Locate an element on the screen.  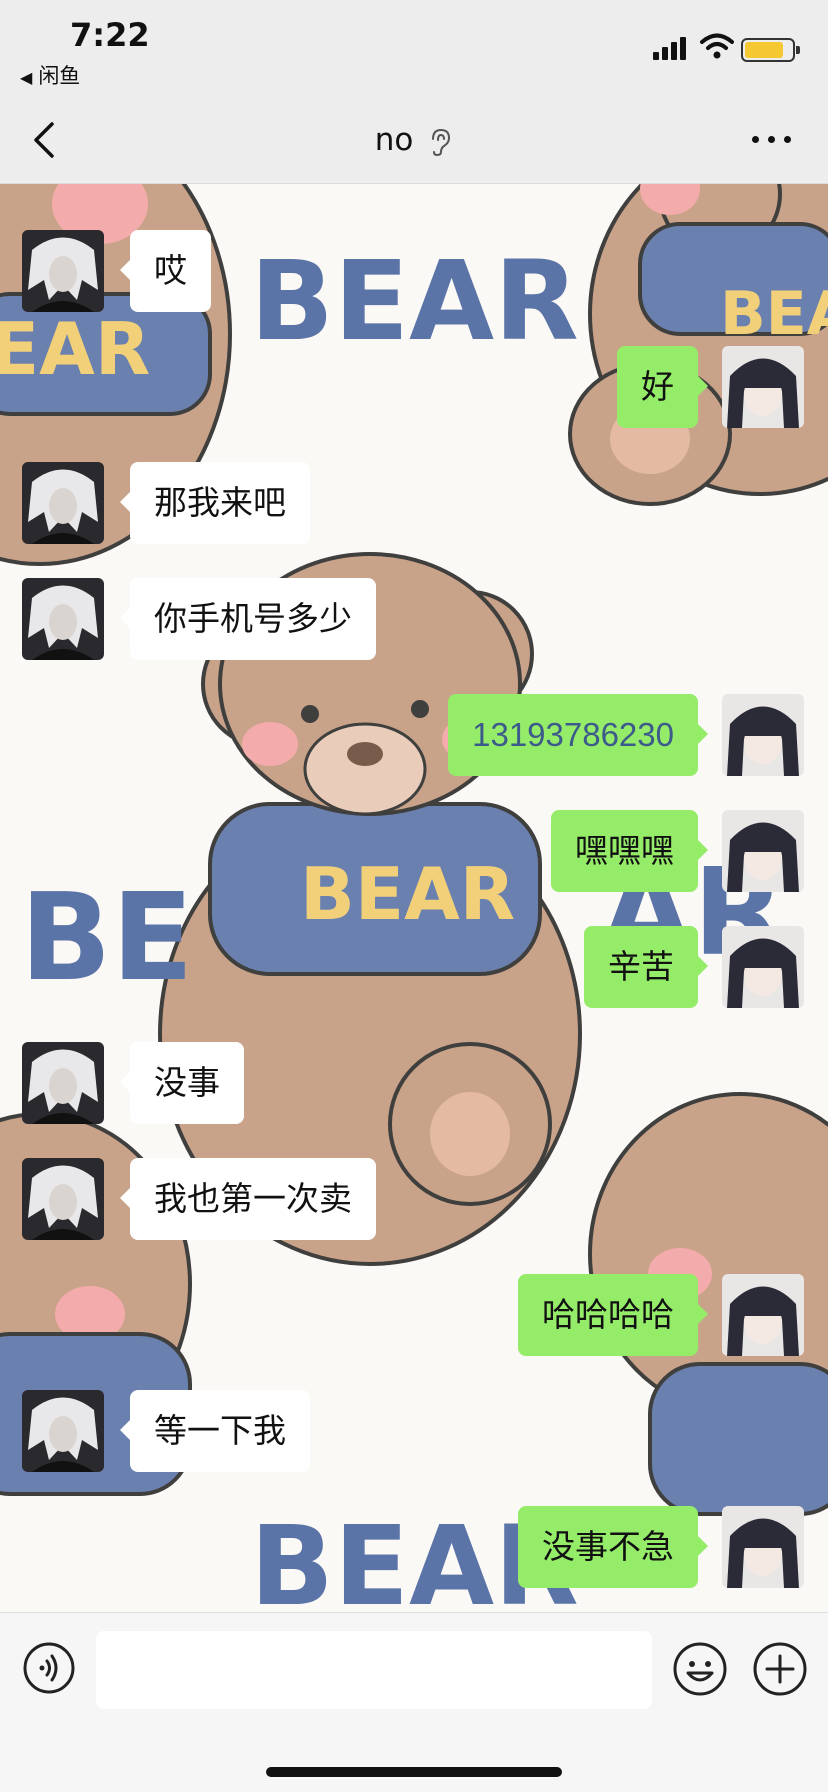
message-bubble: 那我来吧 is located at coordinates (215, 503).